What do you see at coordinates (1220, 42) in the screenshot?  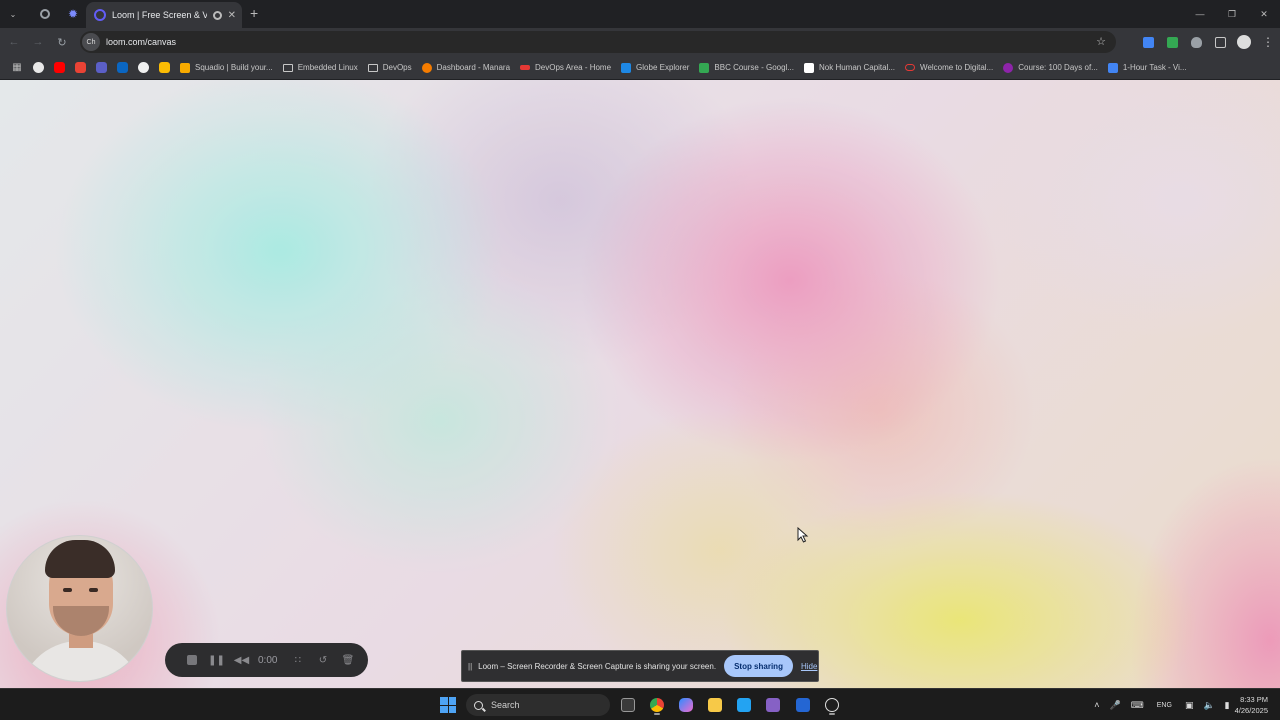 I see `extensions-puzzle-icon` at bounding box center [1220, 42].